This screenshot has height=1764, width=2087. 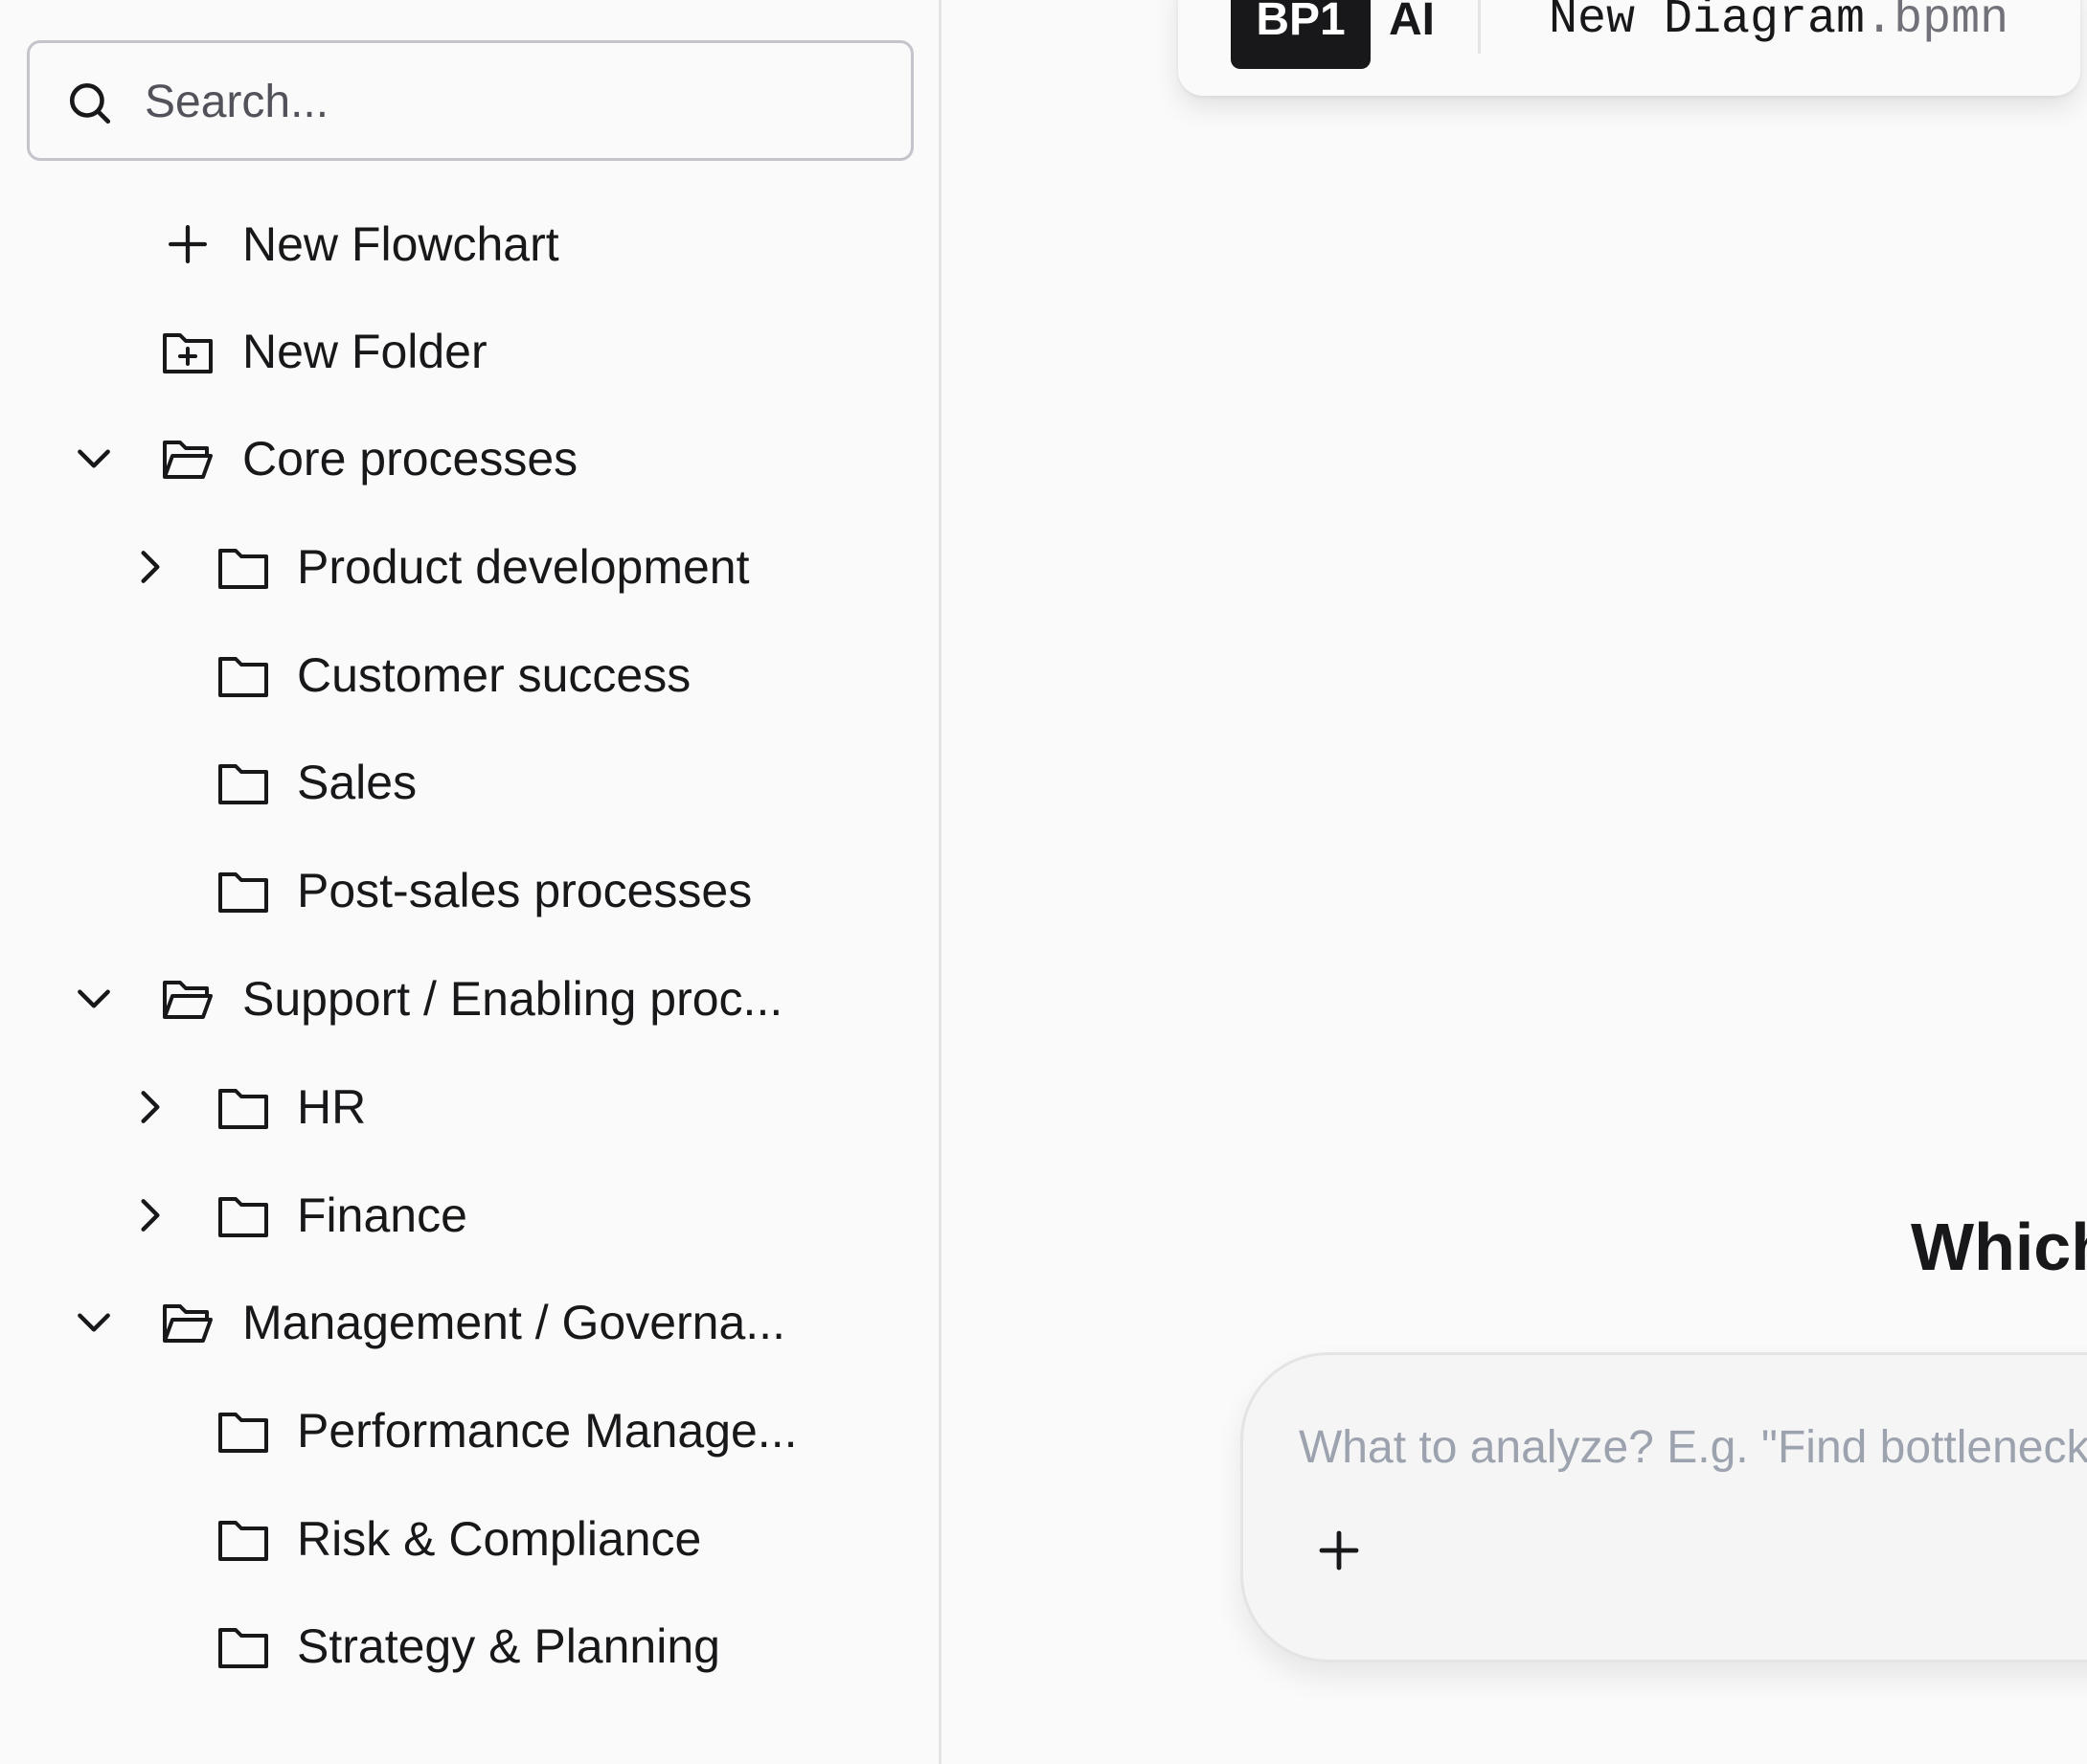 I want to click on new-folder-button: New Folder, so click(x=459, y=351).